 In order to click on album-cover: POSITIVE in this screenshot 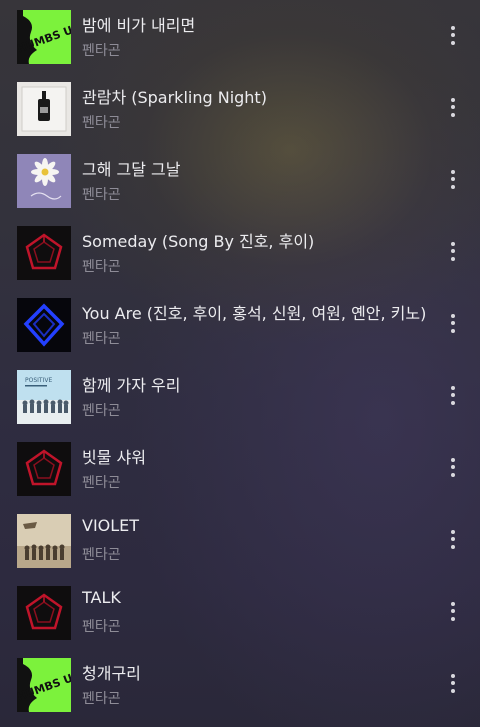, I will do `click(44, 397)`.